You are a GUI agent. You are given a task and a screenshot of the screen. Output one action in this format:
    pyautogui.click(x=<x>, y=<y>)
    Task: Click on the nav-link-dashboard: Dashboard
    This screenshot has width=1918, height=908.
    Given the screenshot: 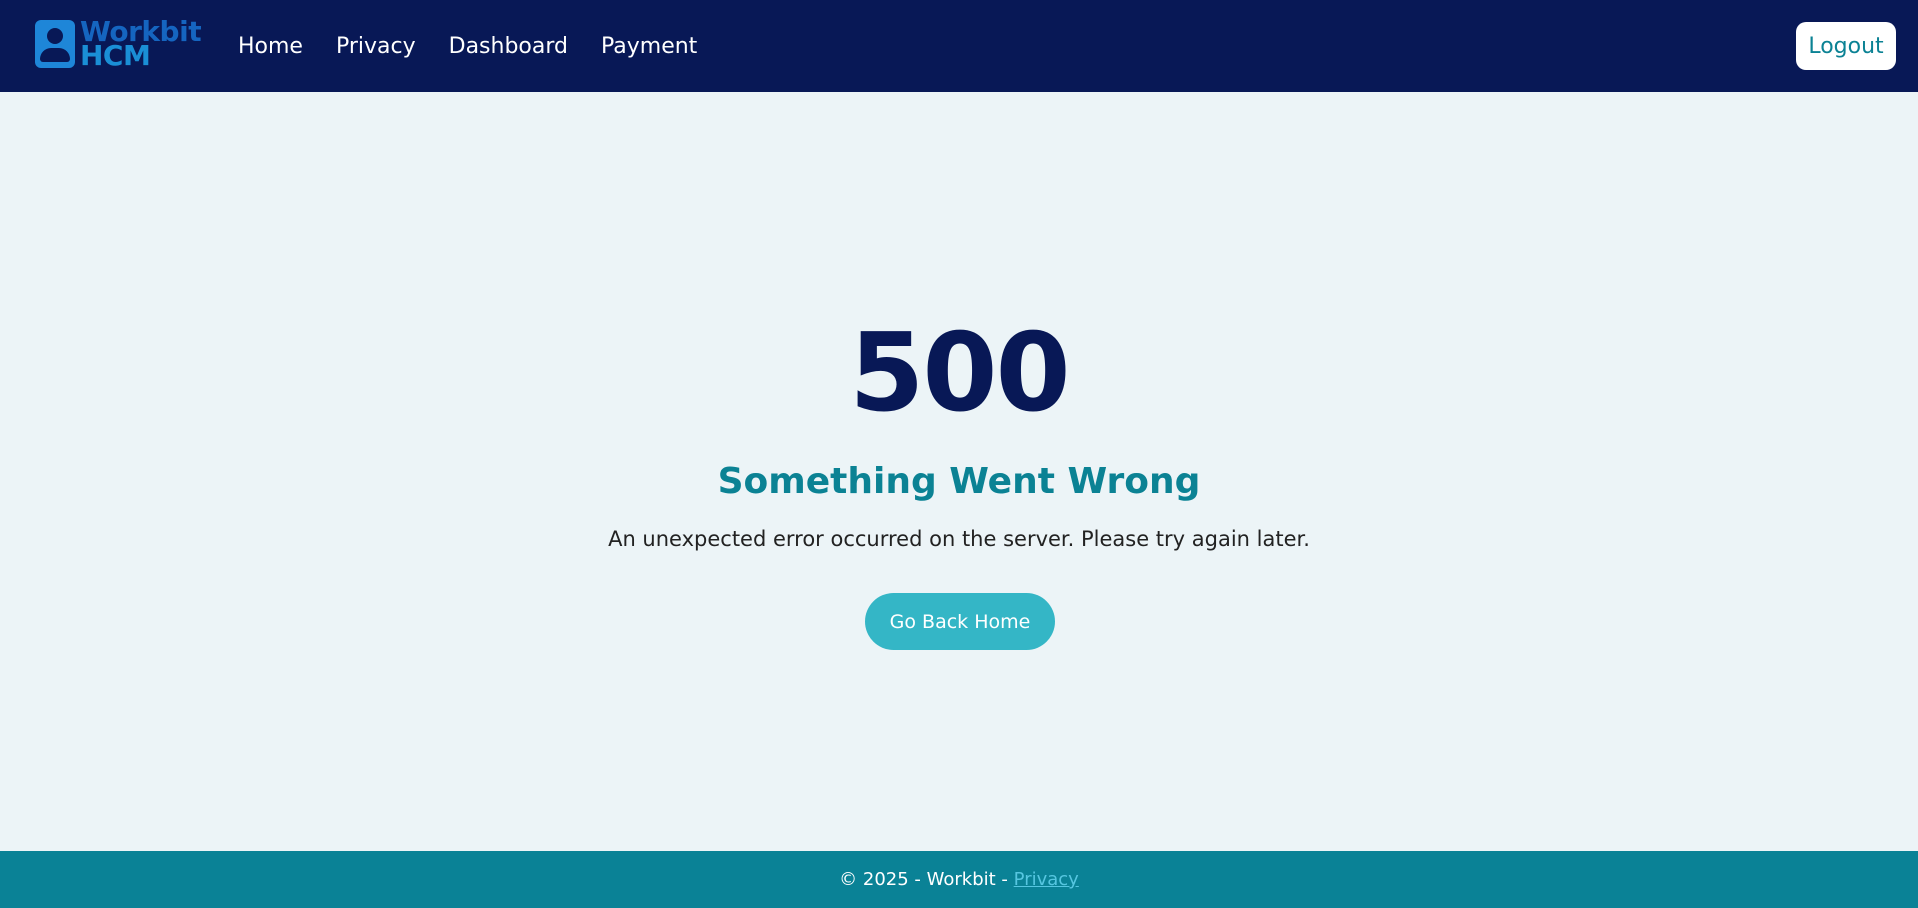 What is the action you would take?
    pyautogui.click(x=508, y=46)
    